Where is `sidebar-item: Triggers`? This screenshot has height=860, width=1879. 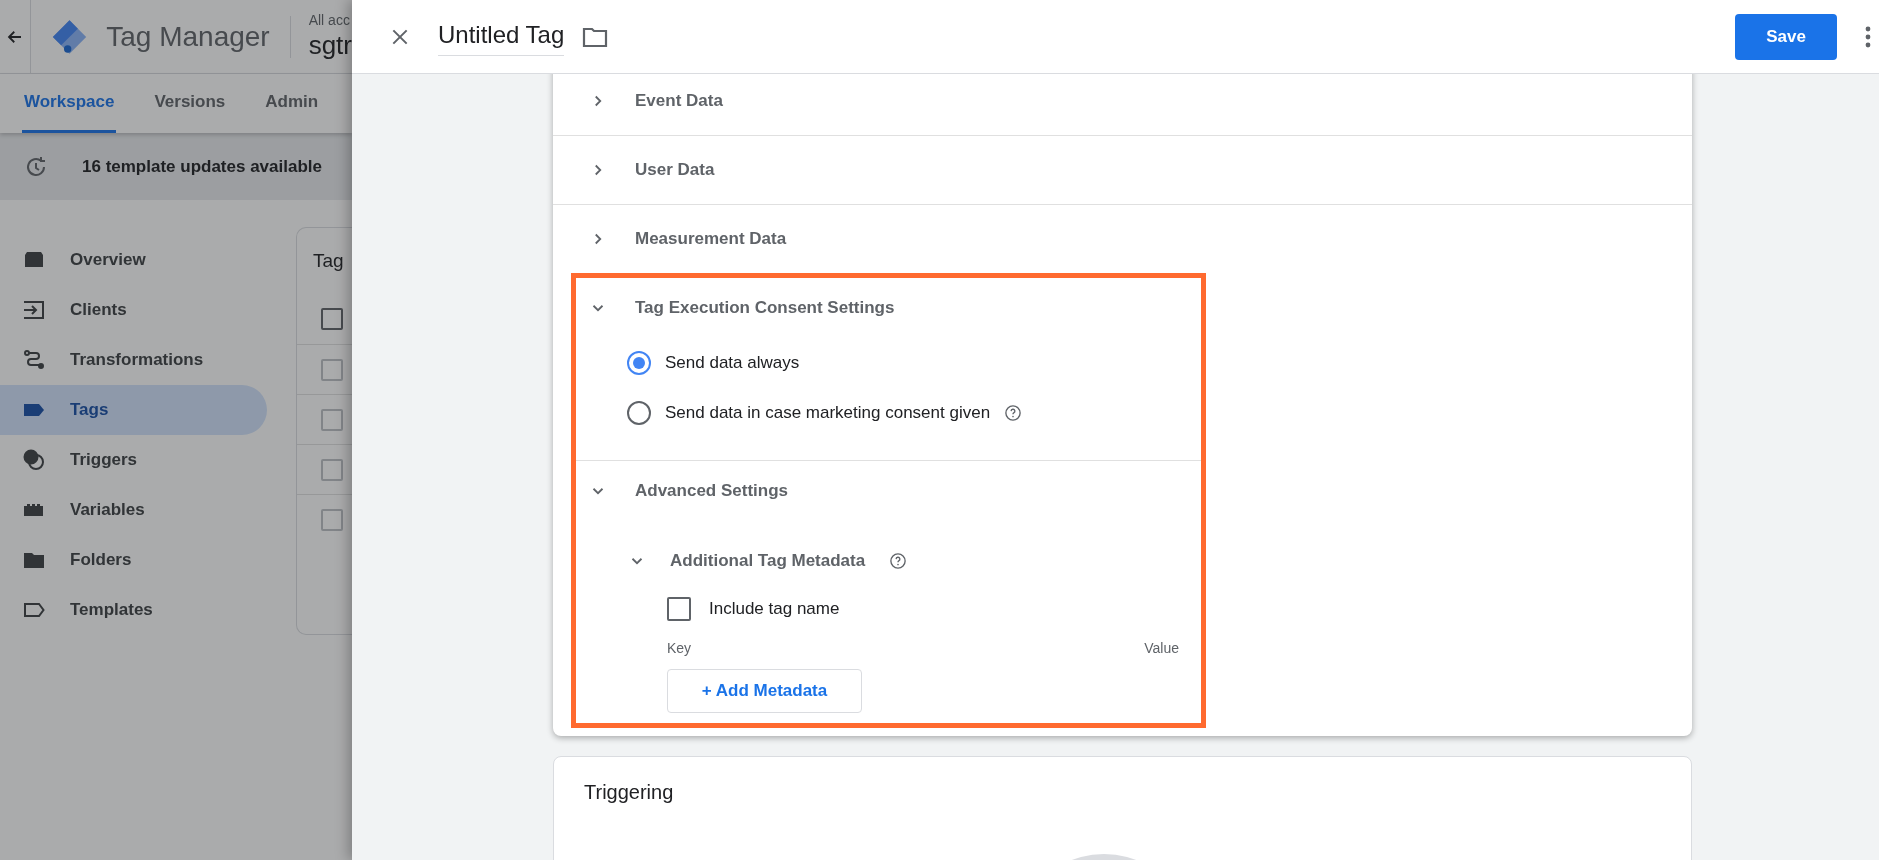 sidebar-item: Triggers is located at coordinates (133, 460).